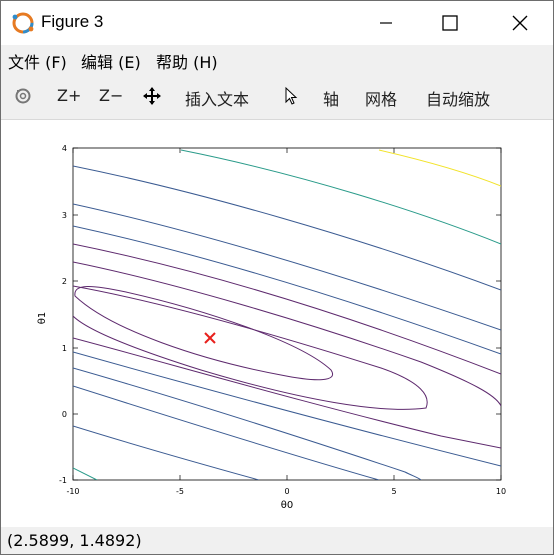  I want to click on zoom-out-button: Z−, so click(111, 95).